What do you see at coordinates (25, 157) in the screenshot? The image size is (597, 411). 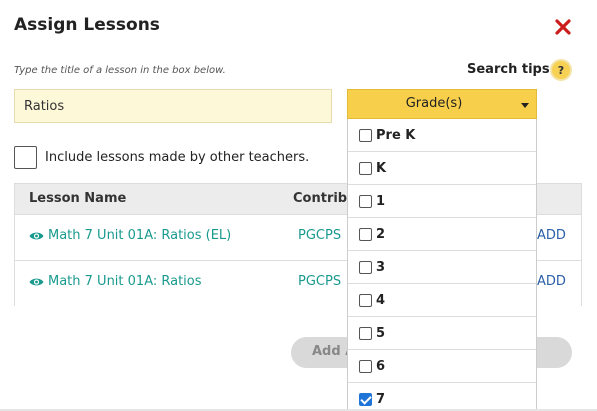 I see `include-others-checkbox` at bounding box center [25, 157].